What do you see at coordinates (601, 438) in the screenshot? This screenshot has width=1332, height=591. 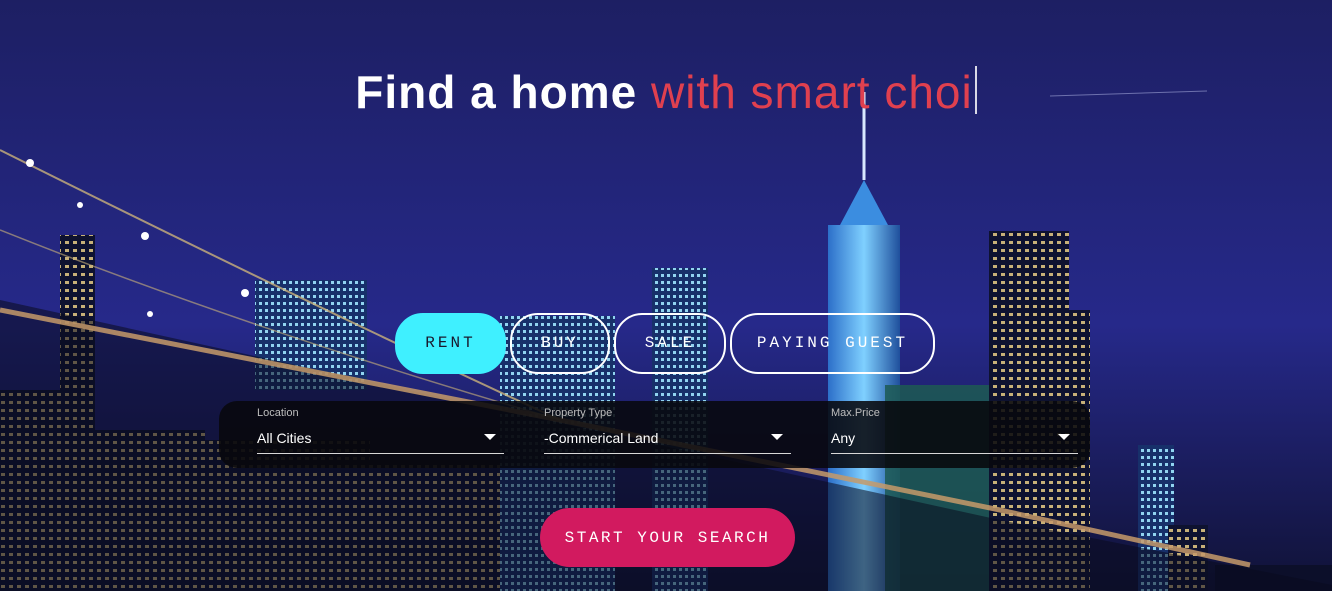 I see `property-type-value: -Commerical Land` at bounding box center [601, 438].